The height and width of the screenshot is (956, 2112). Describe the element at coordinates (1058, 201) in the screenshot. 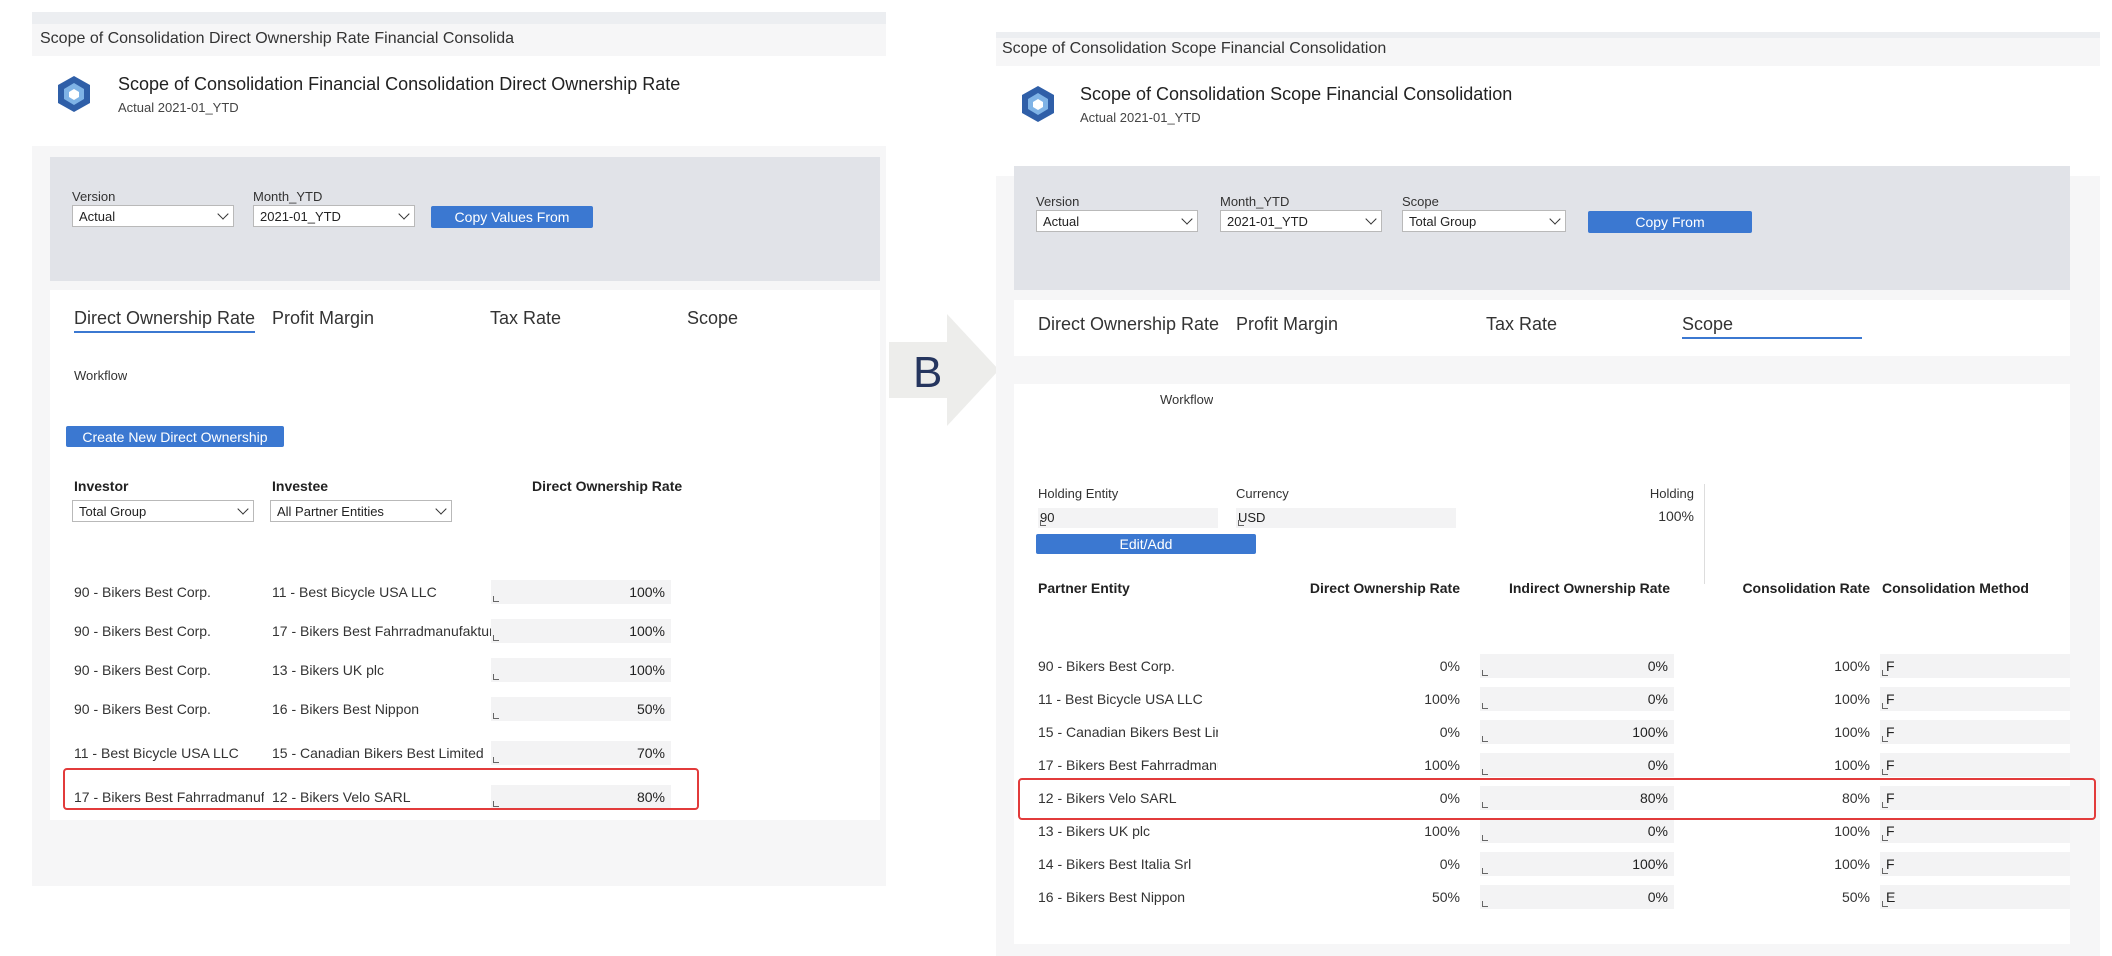

I see `version-label: Version` at that location.